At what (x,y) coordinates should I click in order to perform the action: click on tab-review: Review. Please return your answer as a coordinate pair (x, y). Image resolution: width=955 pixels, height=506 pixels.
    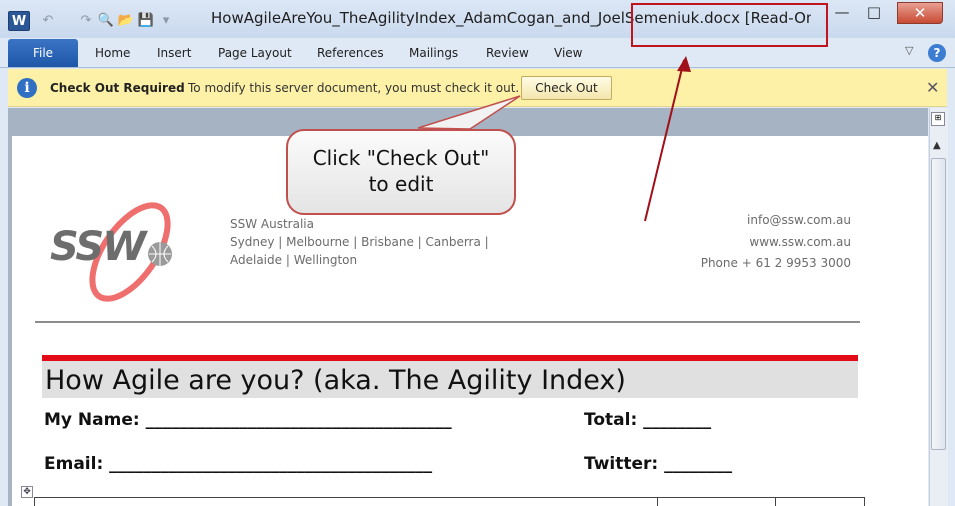
    Looking at the image, I should click on (507, 53).